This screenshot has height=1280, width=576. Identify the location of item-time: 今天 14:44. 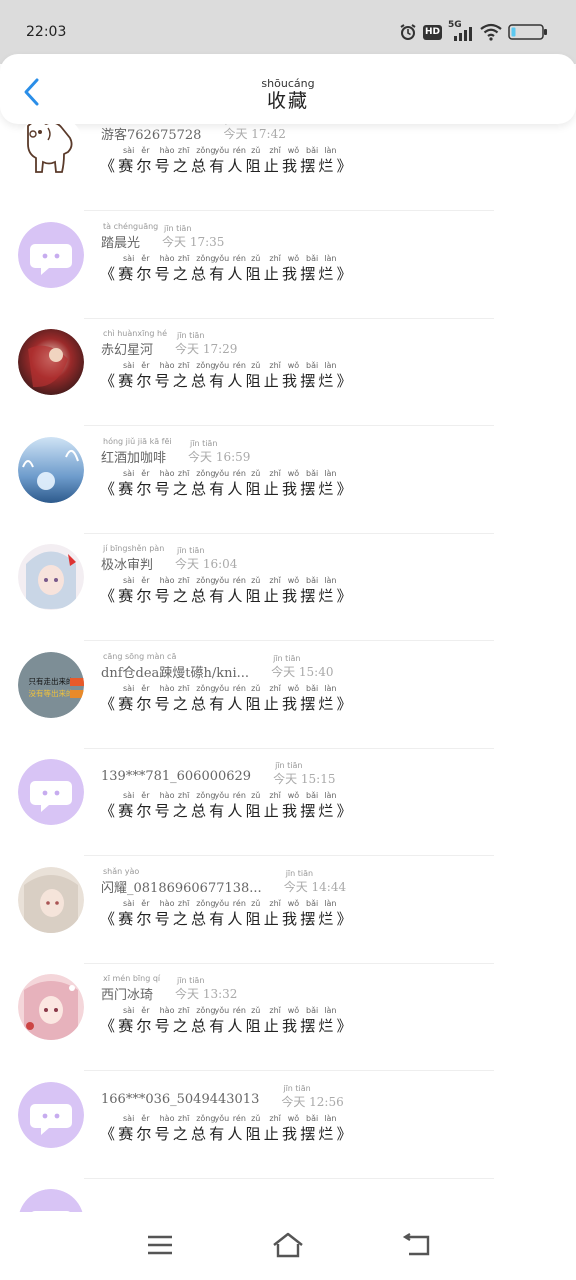
(315, 886).